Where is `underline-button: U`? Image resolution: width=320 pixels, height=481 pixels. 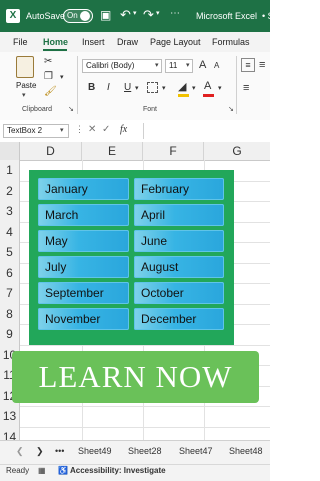
underline-button: U is located at coordinates (127, 87).